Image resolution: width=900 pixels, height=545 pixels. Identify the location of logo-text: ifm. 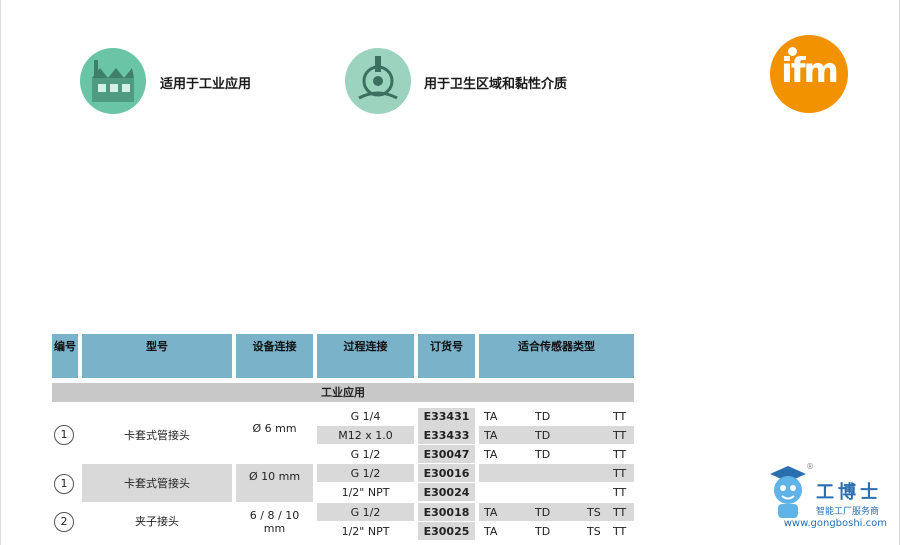
(810, 71).